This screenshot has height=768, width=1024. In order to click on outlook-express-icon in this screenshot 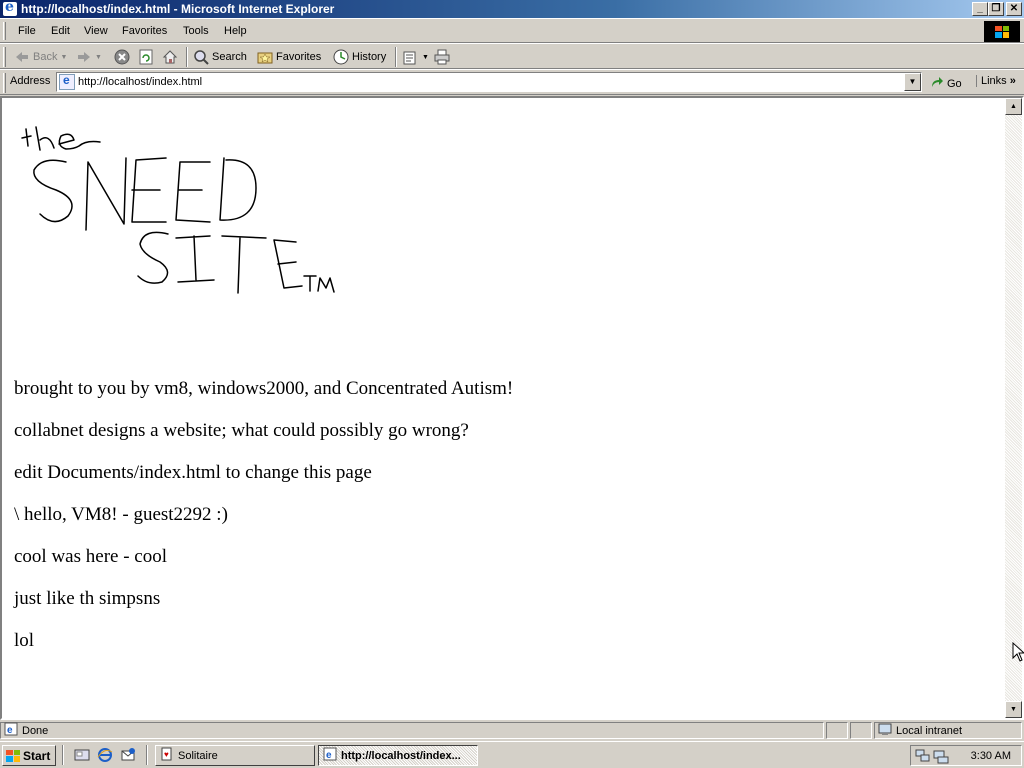, I will do `click(128, 755)`.